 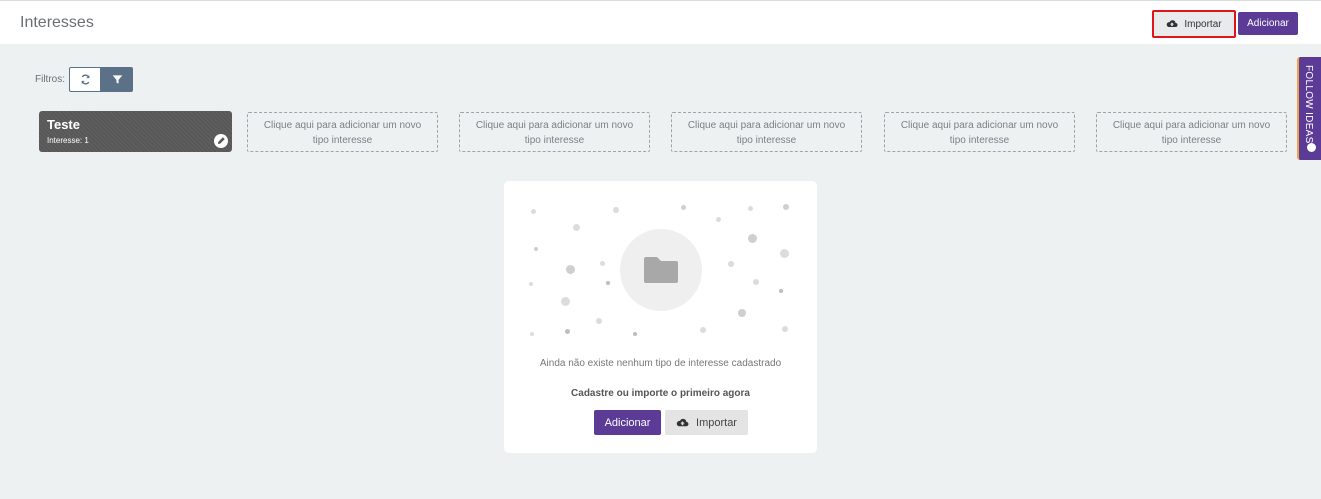 I want to click on refresh-icon, so click(x=85, y=79).